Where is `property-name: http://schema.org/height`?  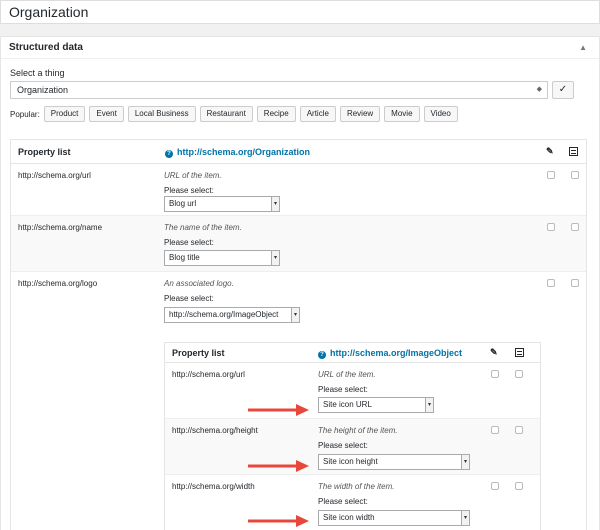
property-name: http://schema.org/height is located at coordinates (215, 430).